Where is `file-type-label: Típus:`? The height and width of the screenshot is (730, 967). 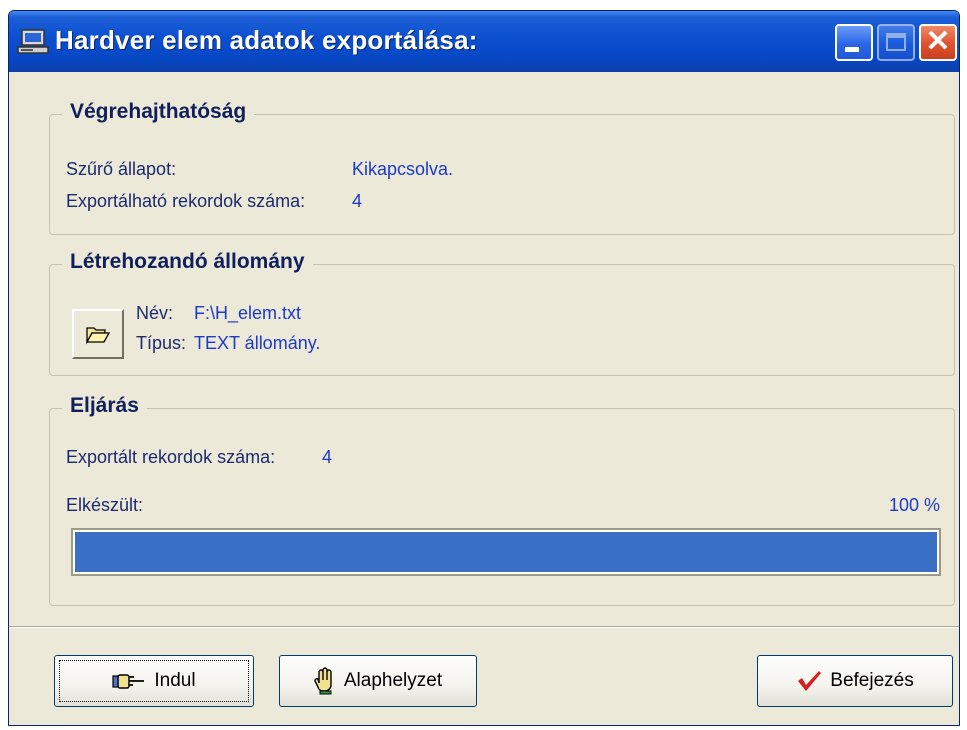
file-type-label: Típus: is located at coordinates (161, 343).